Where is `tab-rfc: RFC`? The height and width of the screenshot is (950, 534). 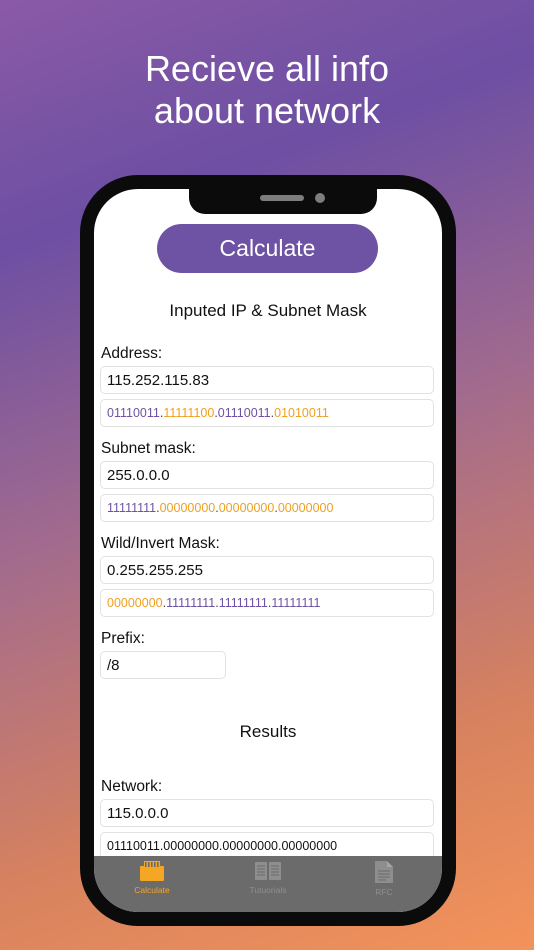
tab-rfc: RFC is located at coordinates (384, 884).